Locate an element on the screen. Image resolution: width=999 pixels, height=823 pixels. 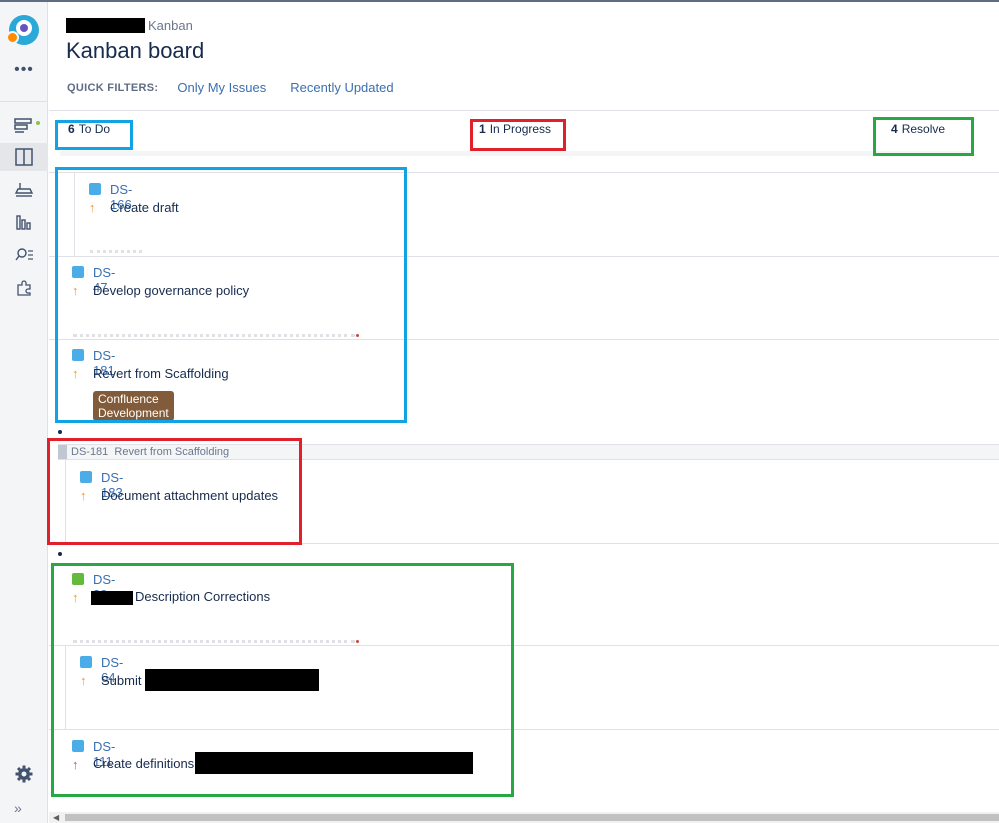
header-divider is located at coordinates (524, 110).